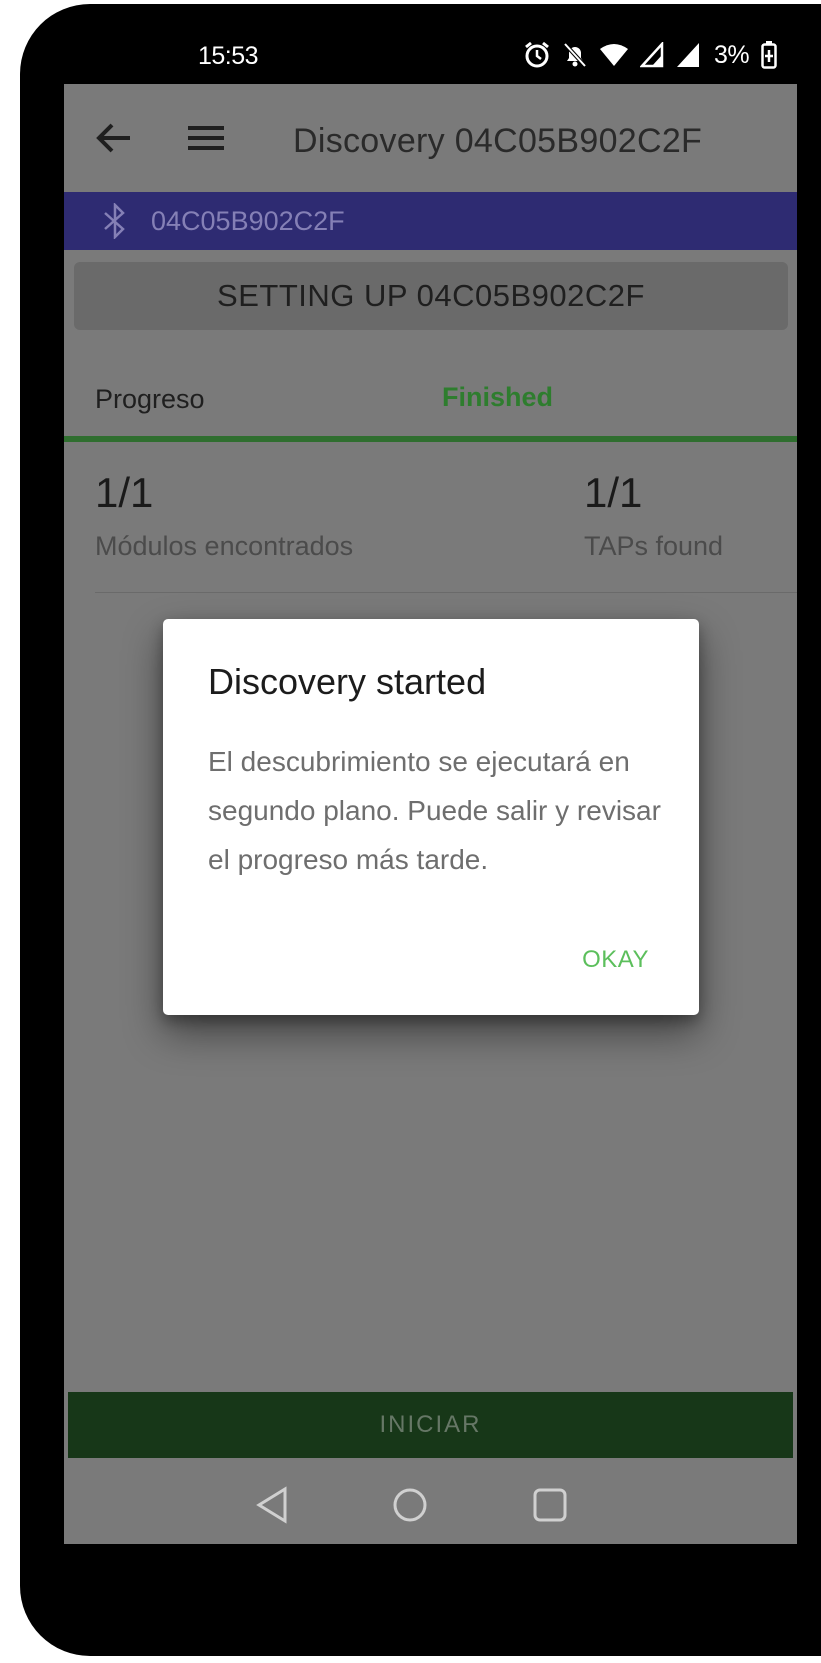  What do you see at coordinates (654, 546) in the screenshot?
I see `taps-label: TAPs found` at bounding box center [654, 546].